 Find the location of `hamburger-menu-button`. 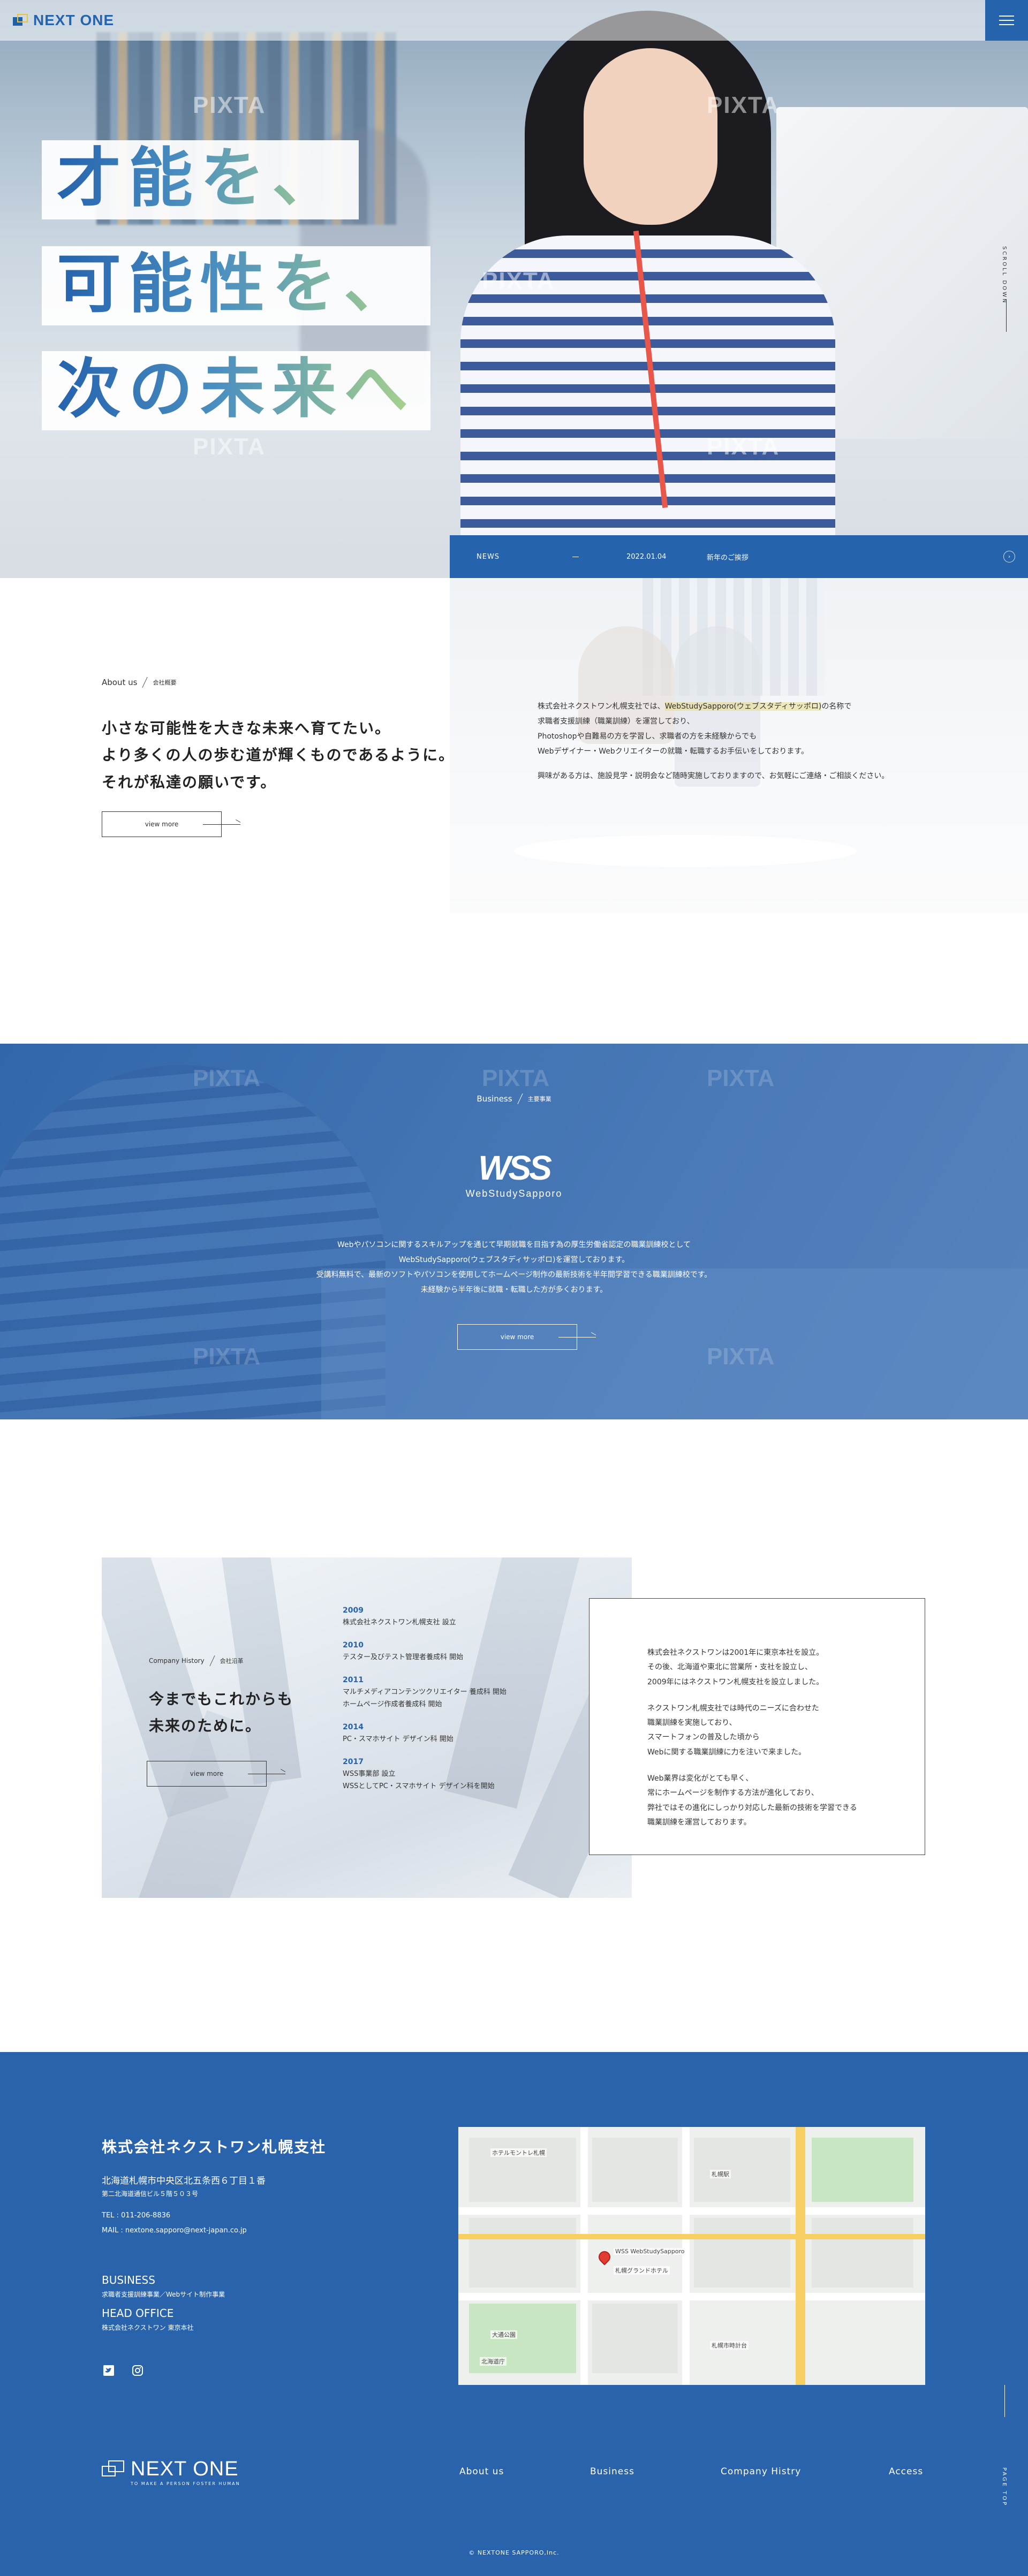

hamburger-menu-button is located at coordinates (1006, 20).